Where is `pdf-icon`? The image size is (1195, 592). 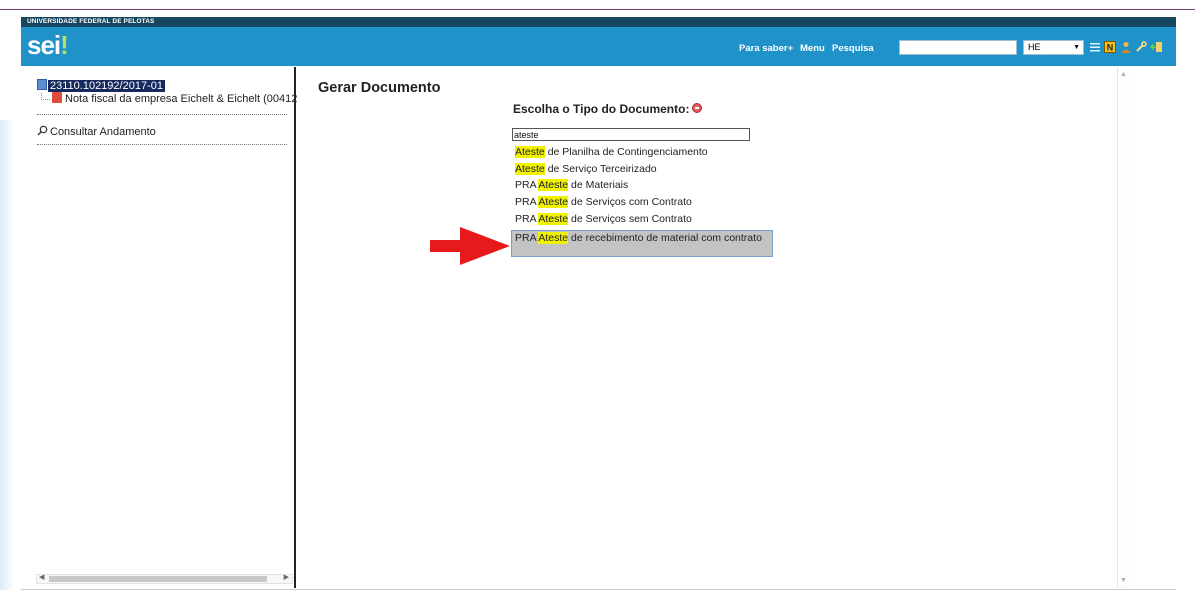
pdf-icon is located at coordinates (57, 97).